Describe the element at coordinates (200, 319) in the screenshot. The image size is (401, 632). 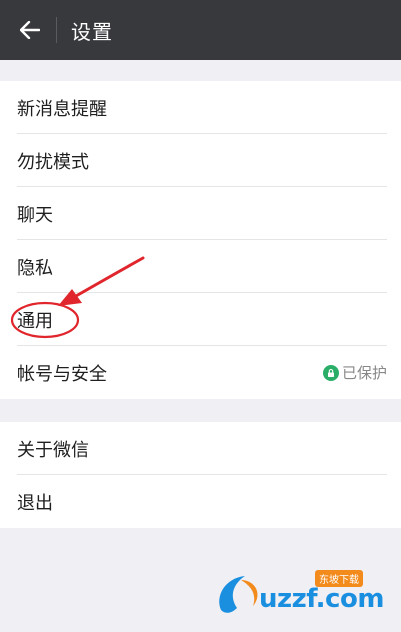
I see `settings-item-general: 通用` at that location.